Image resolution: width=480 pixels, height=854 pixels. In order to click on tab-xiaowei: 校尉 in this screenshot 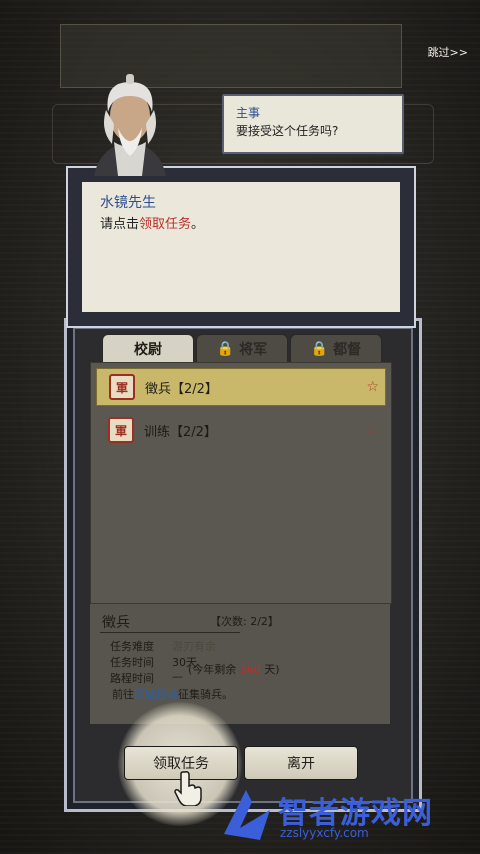, I will do `click(148, 348)`.